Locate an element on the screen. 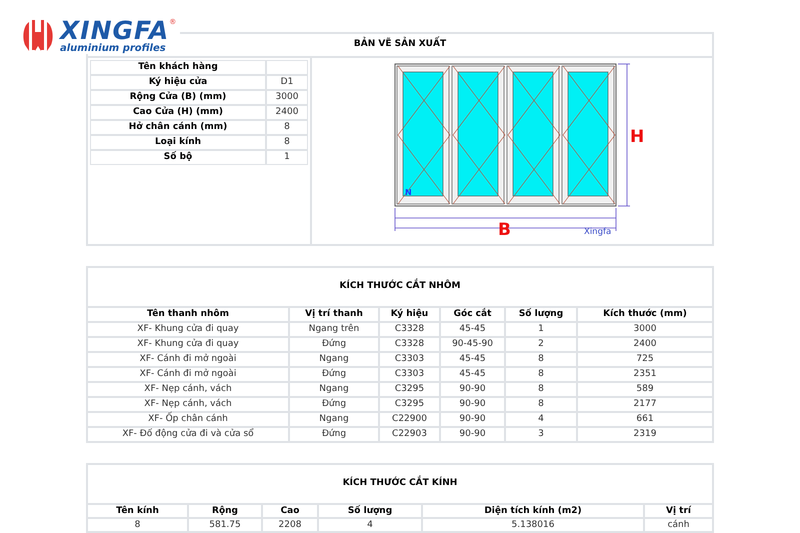  table-cell: 2177 is located at coordinates (645, 404).